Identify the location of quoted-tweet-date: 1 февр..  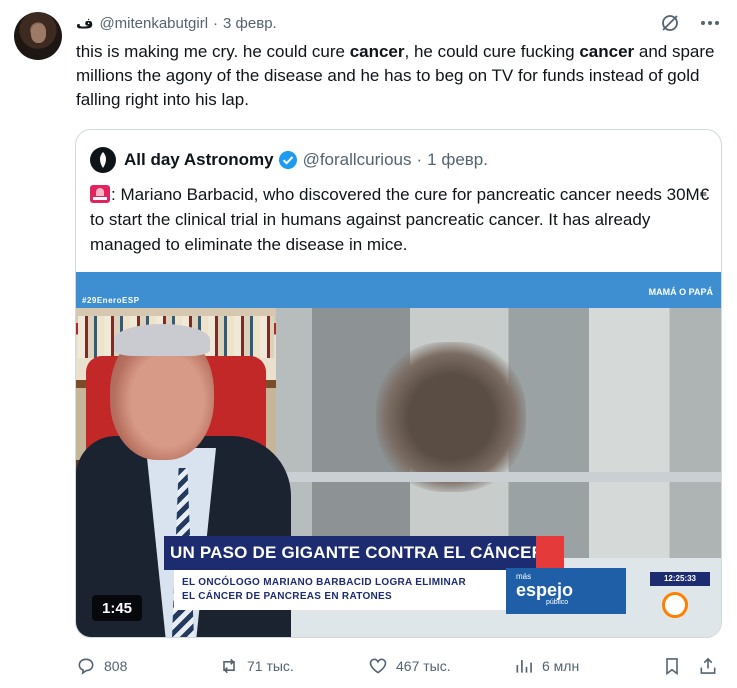
(457, 160).